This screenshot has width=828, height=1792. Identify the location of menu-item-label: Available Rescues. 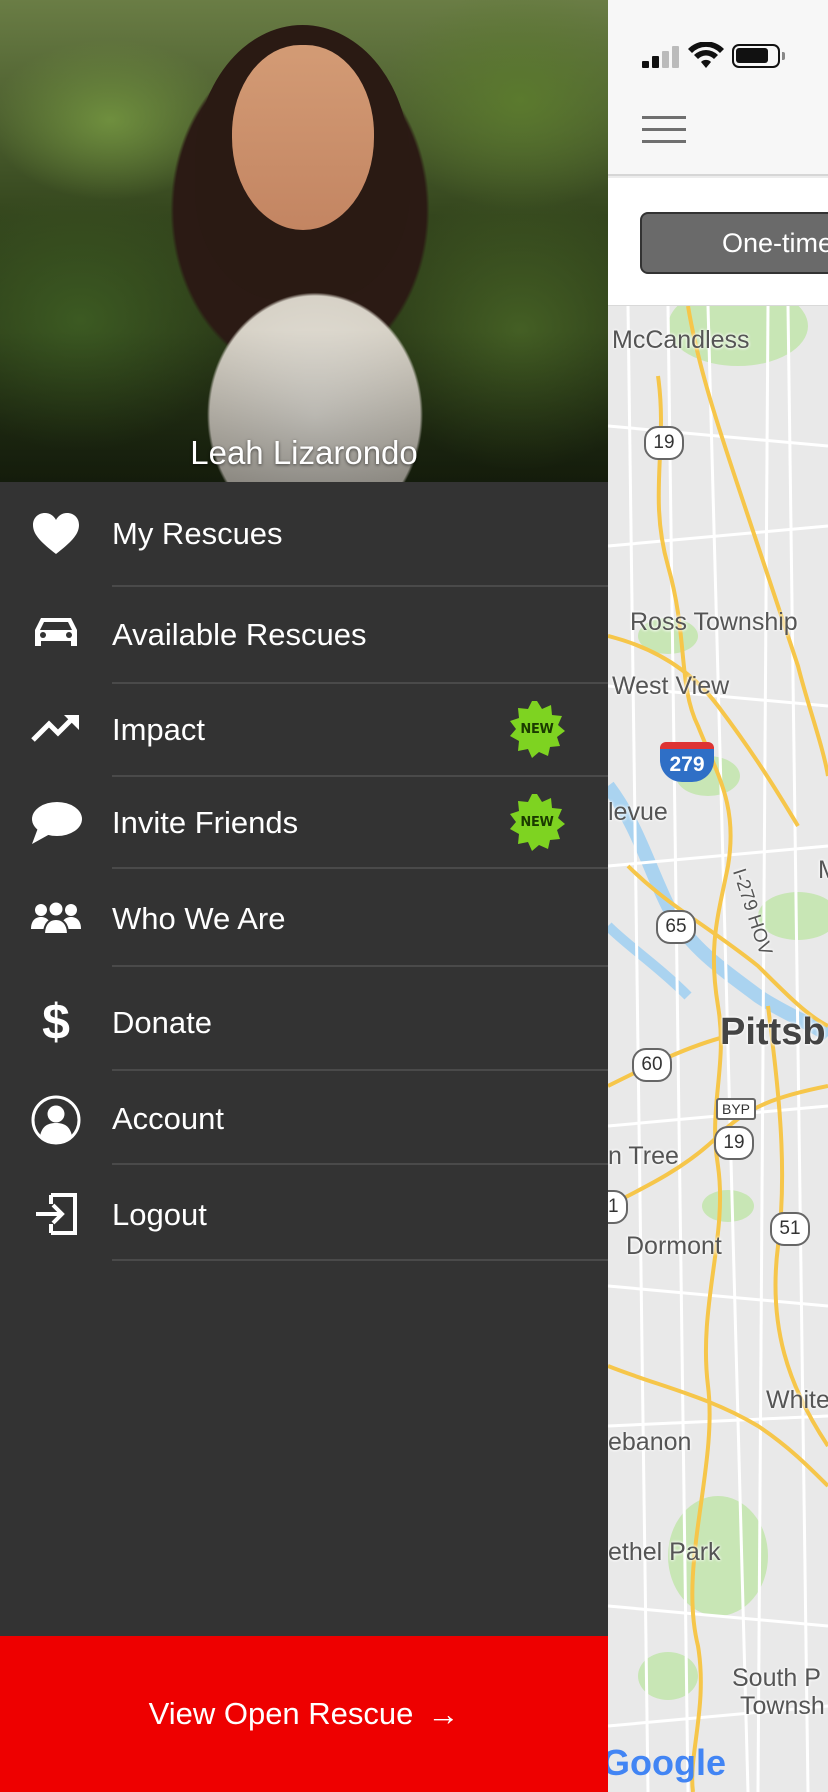
(239, 634).